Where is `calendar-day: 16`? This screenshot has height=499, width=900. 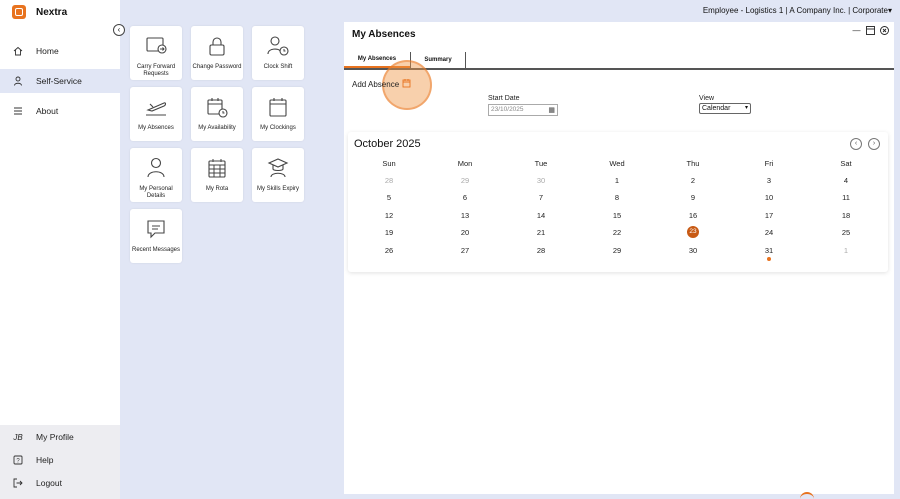 calendar-day: 16 is located at coordinates (693, 215).